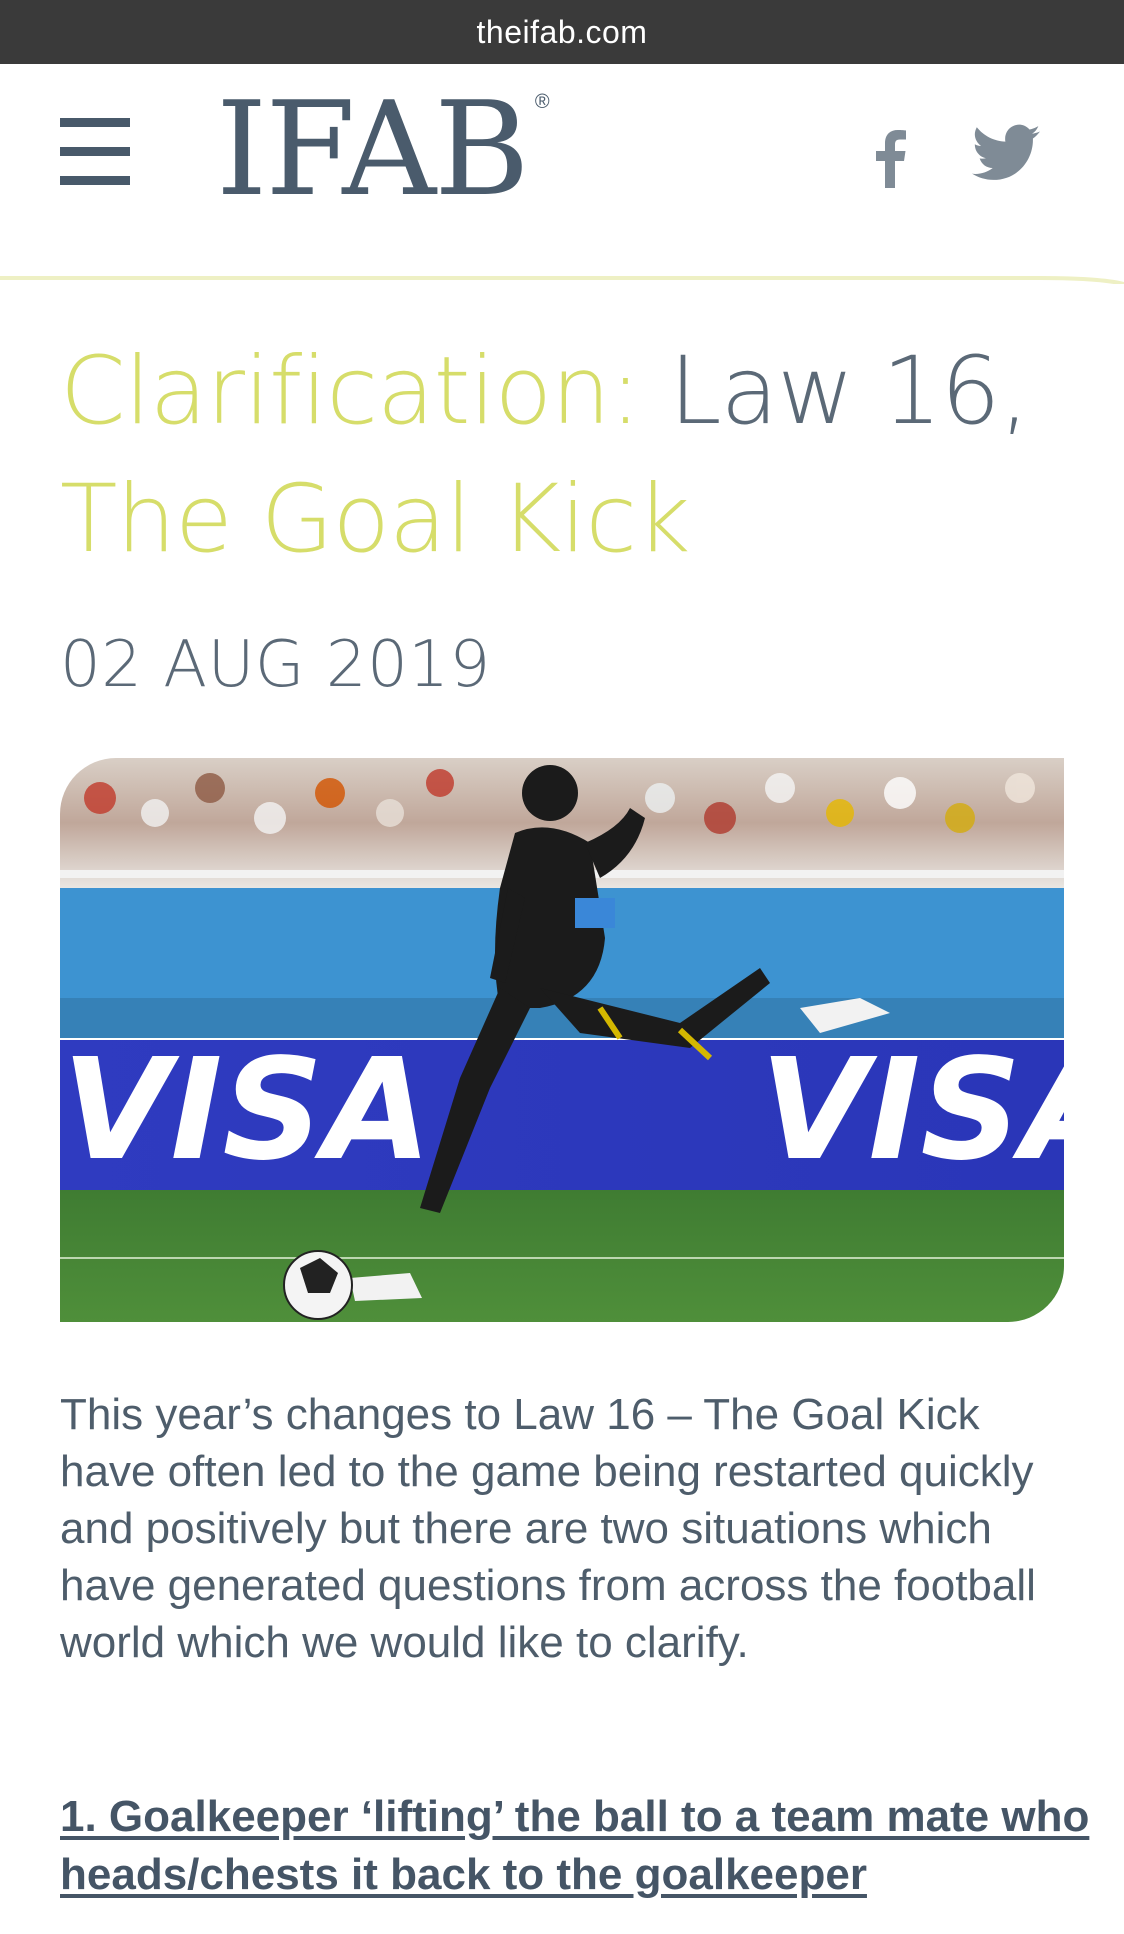 The height and width of the screenshot is (1934, 1124). What do you see at coordinates (383, 149) in the screenshot?
I see `ifab-logo: IFAB ®` at bounding box center [383, 149].